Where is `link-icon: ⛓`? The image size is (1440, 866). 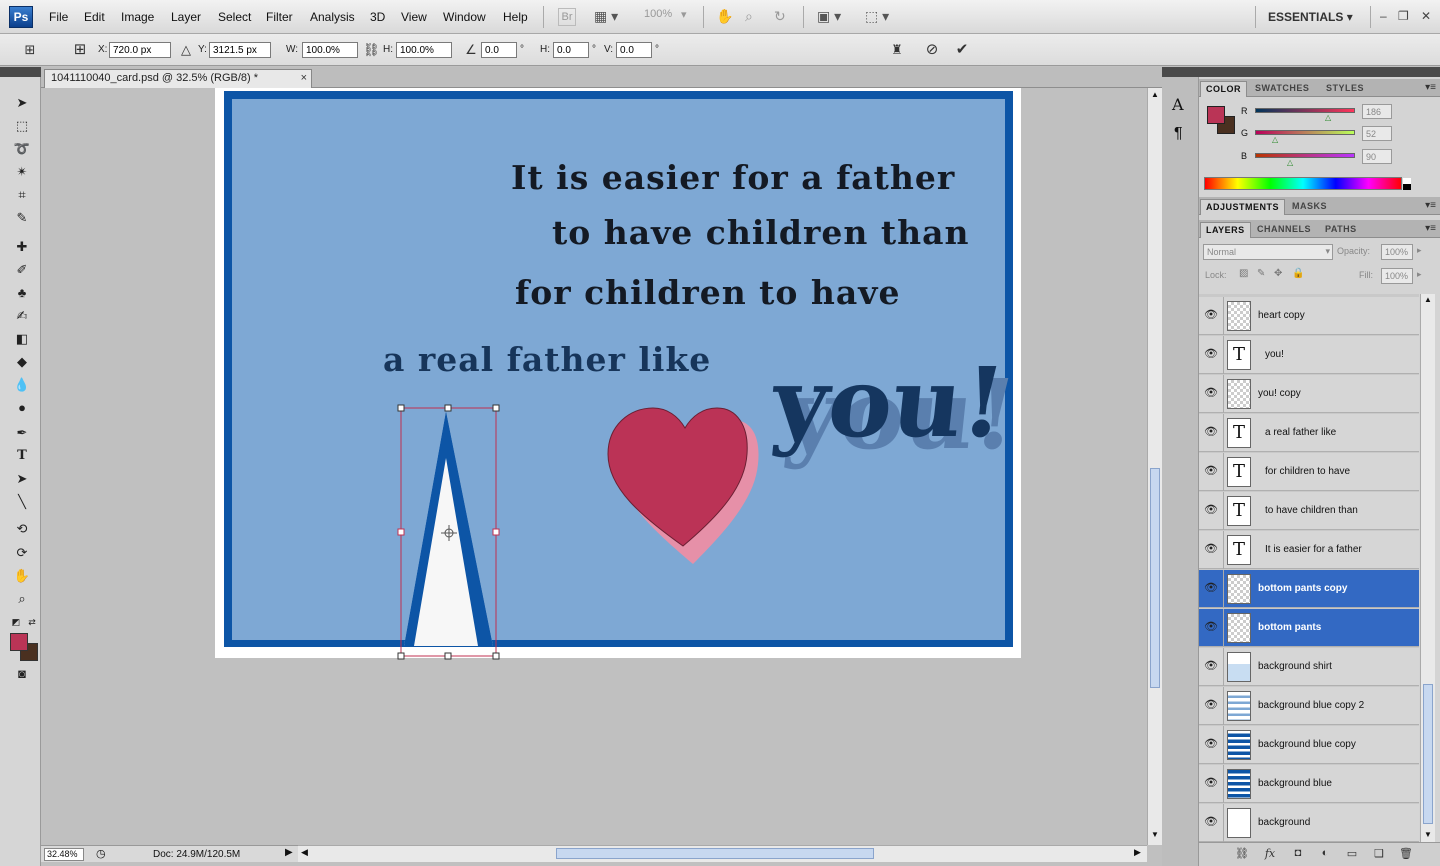 link-icon: ⛓ is located at coordinates (371, 50).